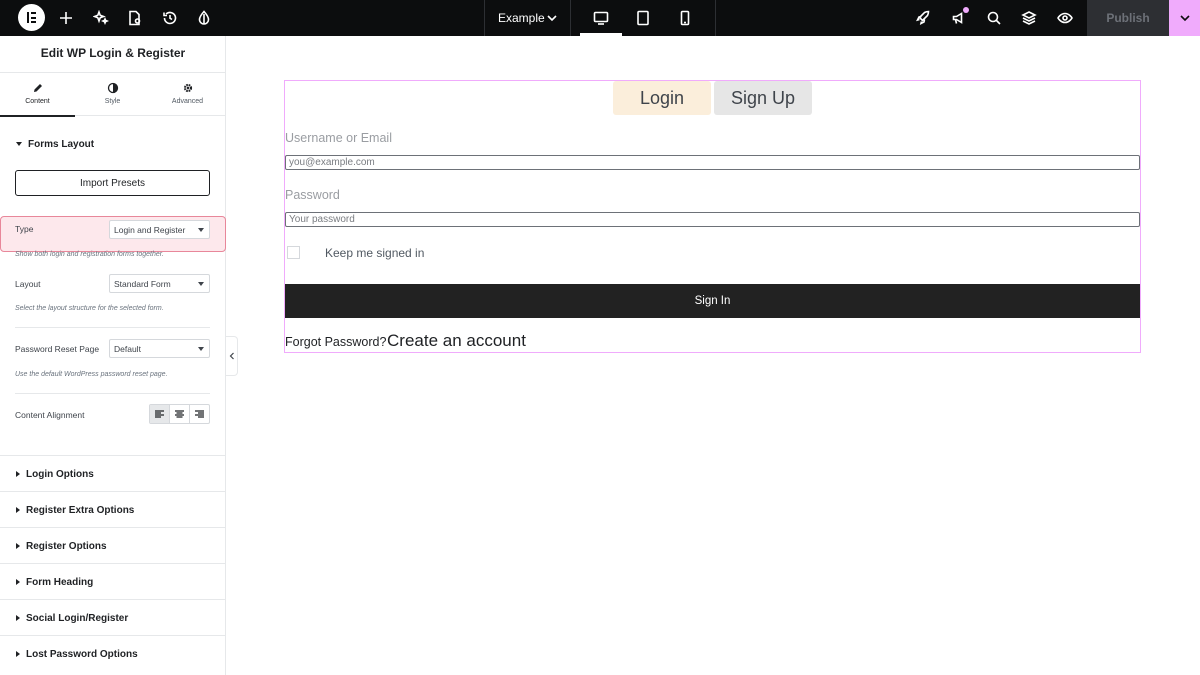 The width and height of the screenshot is (1200, 675). Describe the element at coordinates (24, 229) in the screenshot. I see `type-label: Type` at that location.